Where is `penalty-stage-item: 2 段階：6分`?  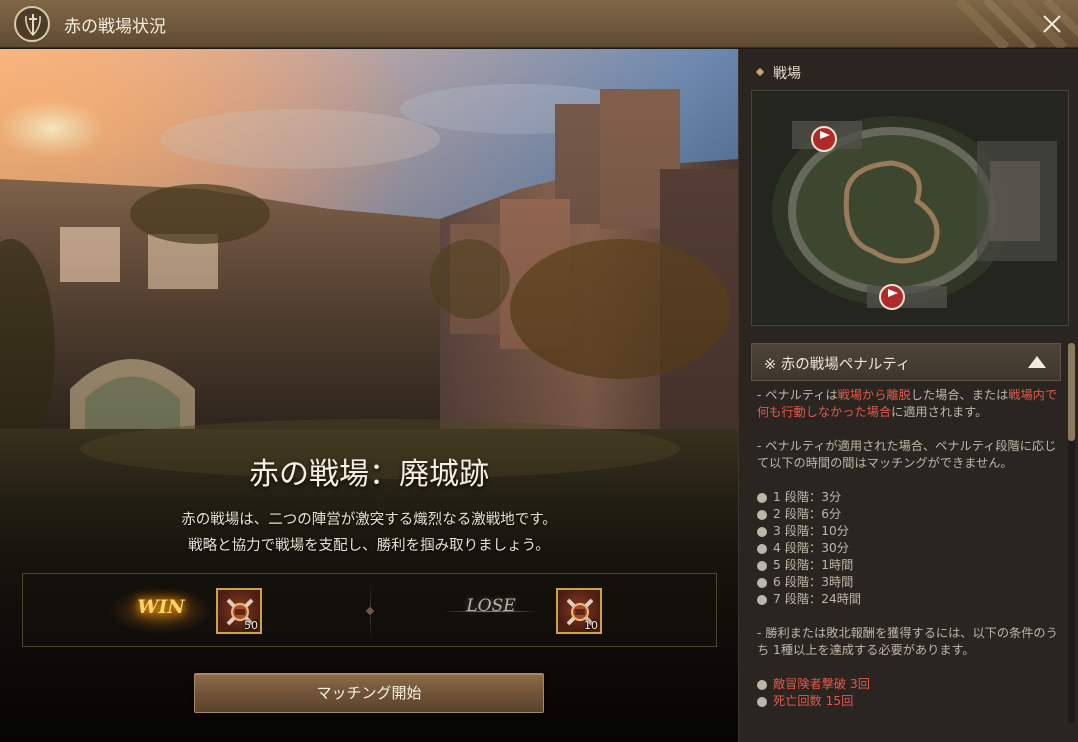
penalty-stage-item: 2 段階：6分 is located at coordinates (910, 514).